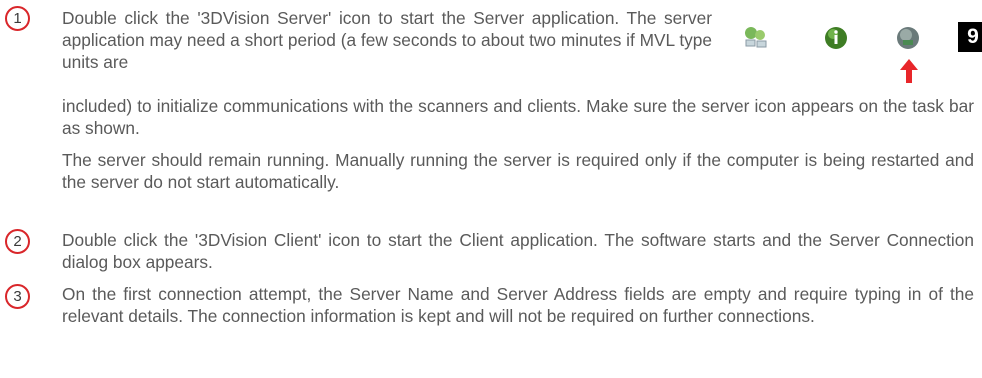 The height and width of the screenshot is (378, 982). What do you see at coordinates (17, 18) in the screenshot?
I see `step-number: 1` at bounding box center [17, 18].